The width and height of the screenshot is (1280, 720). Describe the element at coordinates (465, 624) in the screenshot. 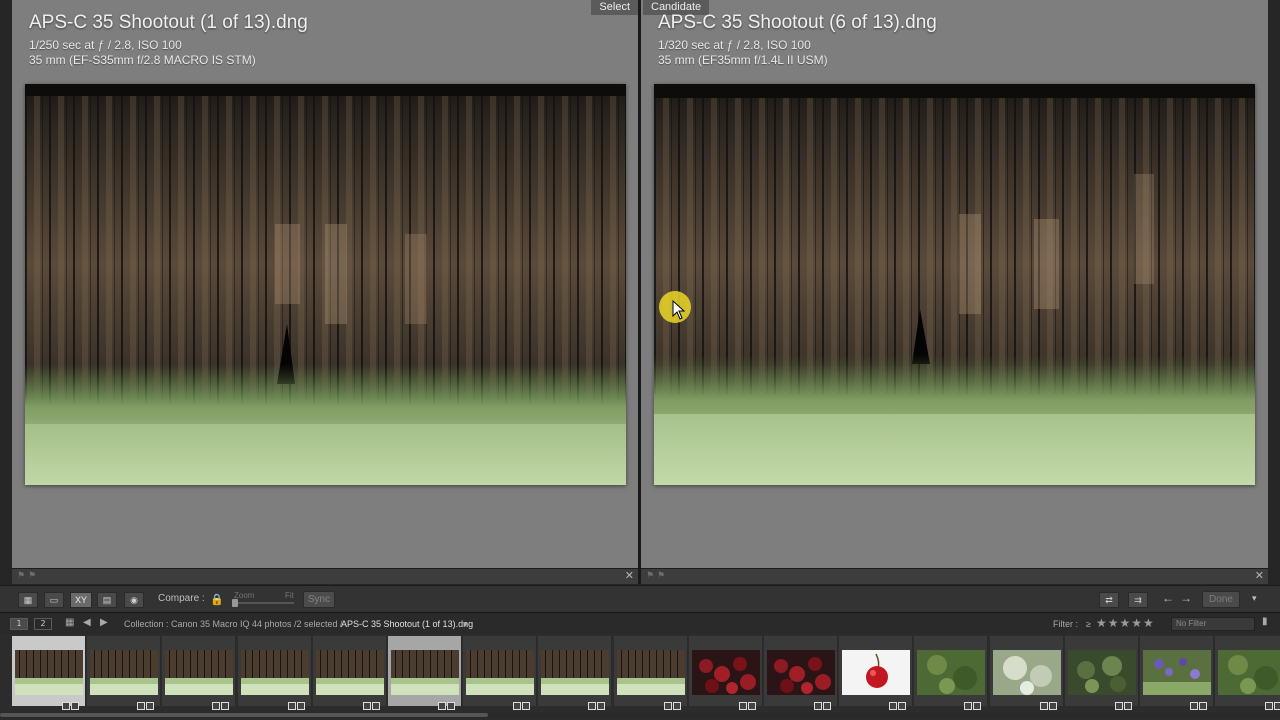

I see `filename-chevron-icon: ▾` at that location.